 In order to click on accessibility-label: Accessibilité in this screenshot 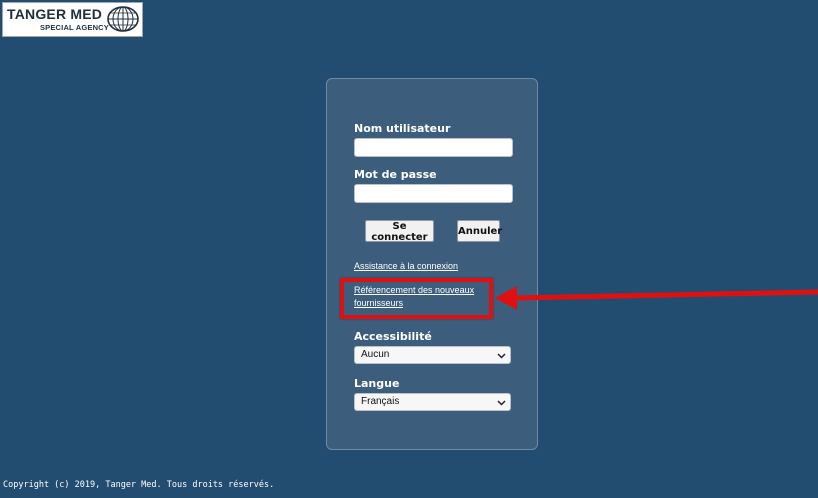, I will do `click(393, 336)`.